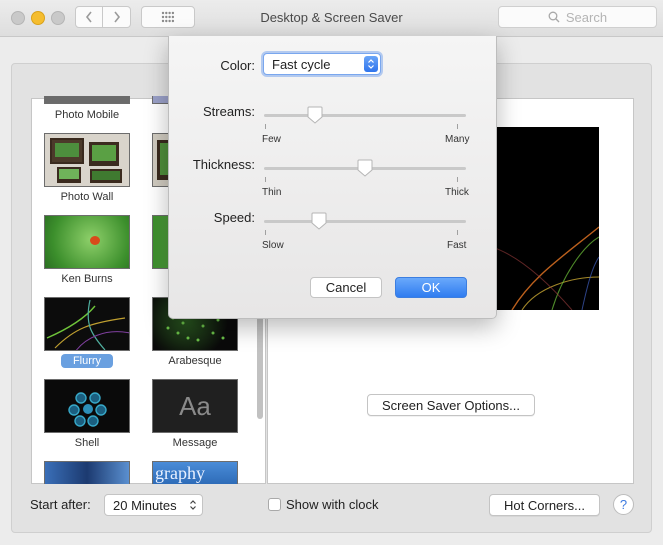  I want to click on speed-tick-min, so click(265, 232).